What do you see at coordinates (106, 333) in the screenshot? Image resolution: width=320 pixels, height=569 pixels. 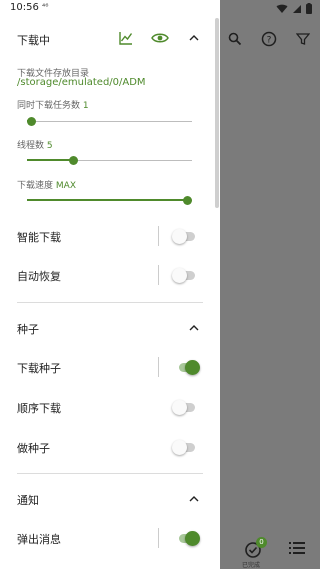 I see `torrent-section-header: 种子` at bounding box center [106, 333].